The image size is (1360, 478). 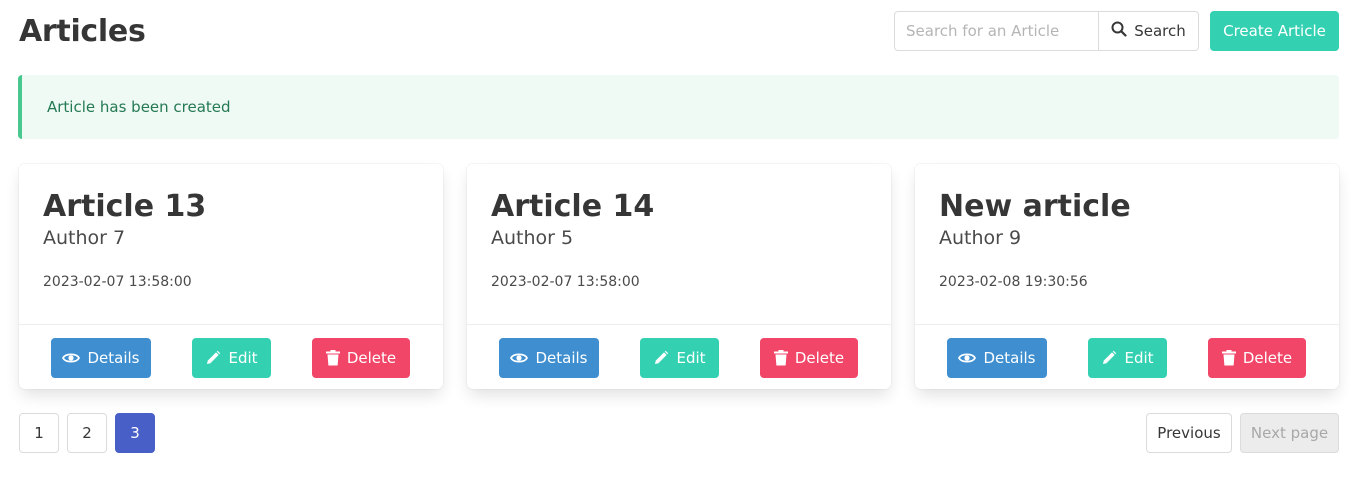 I want to click on notification-message: Article has been created, so click(x=139, y=107).